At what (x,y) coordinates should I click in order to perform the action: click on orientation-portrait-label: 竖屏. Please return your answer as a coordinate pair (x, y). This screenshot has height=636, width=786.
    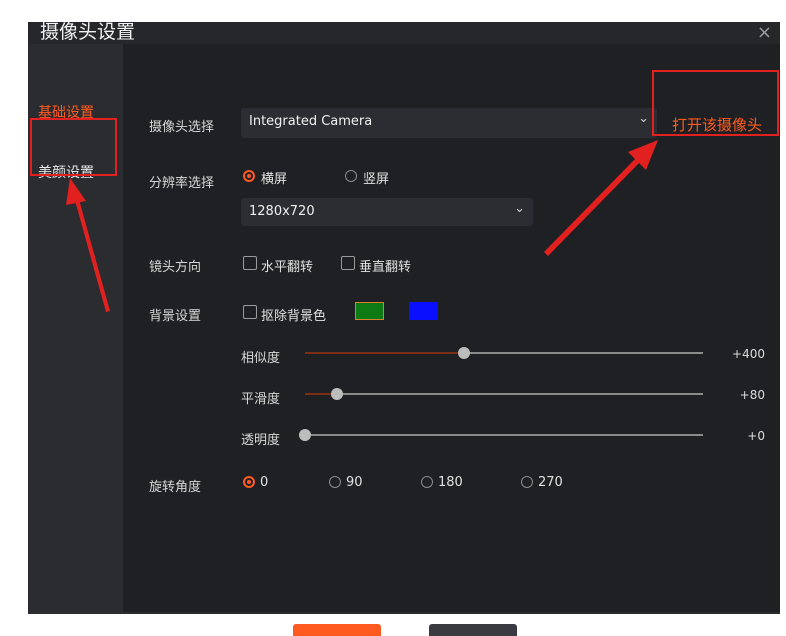
    Looking at the image, I should click on (376, 179).